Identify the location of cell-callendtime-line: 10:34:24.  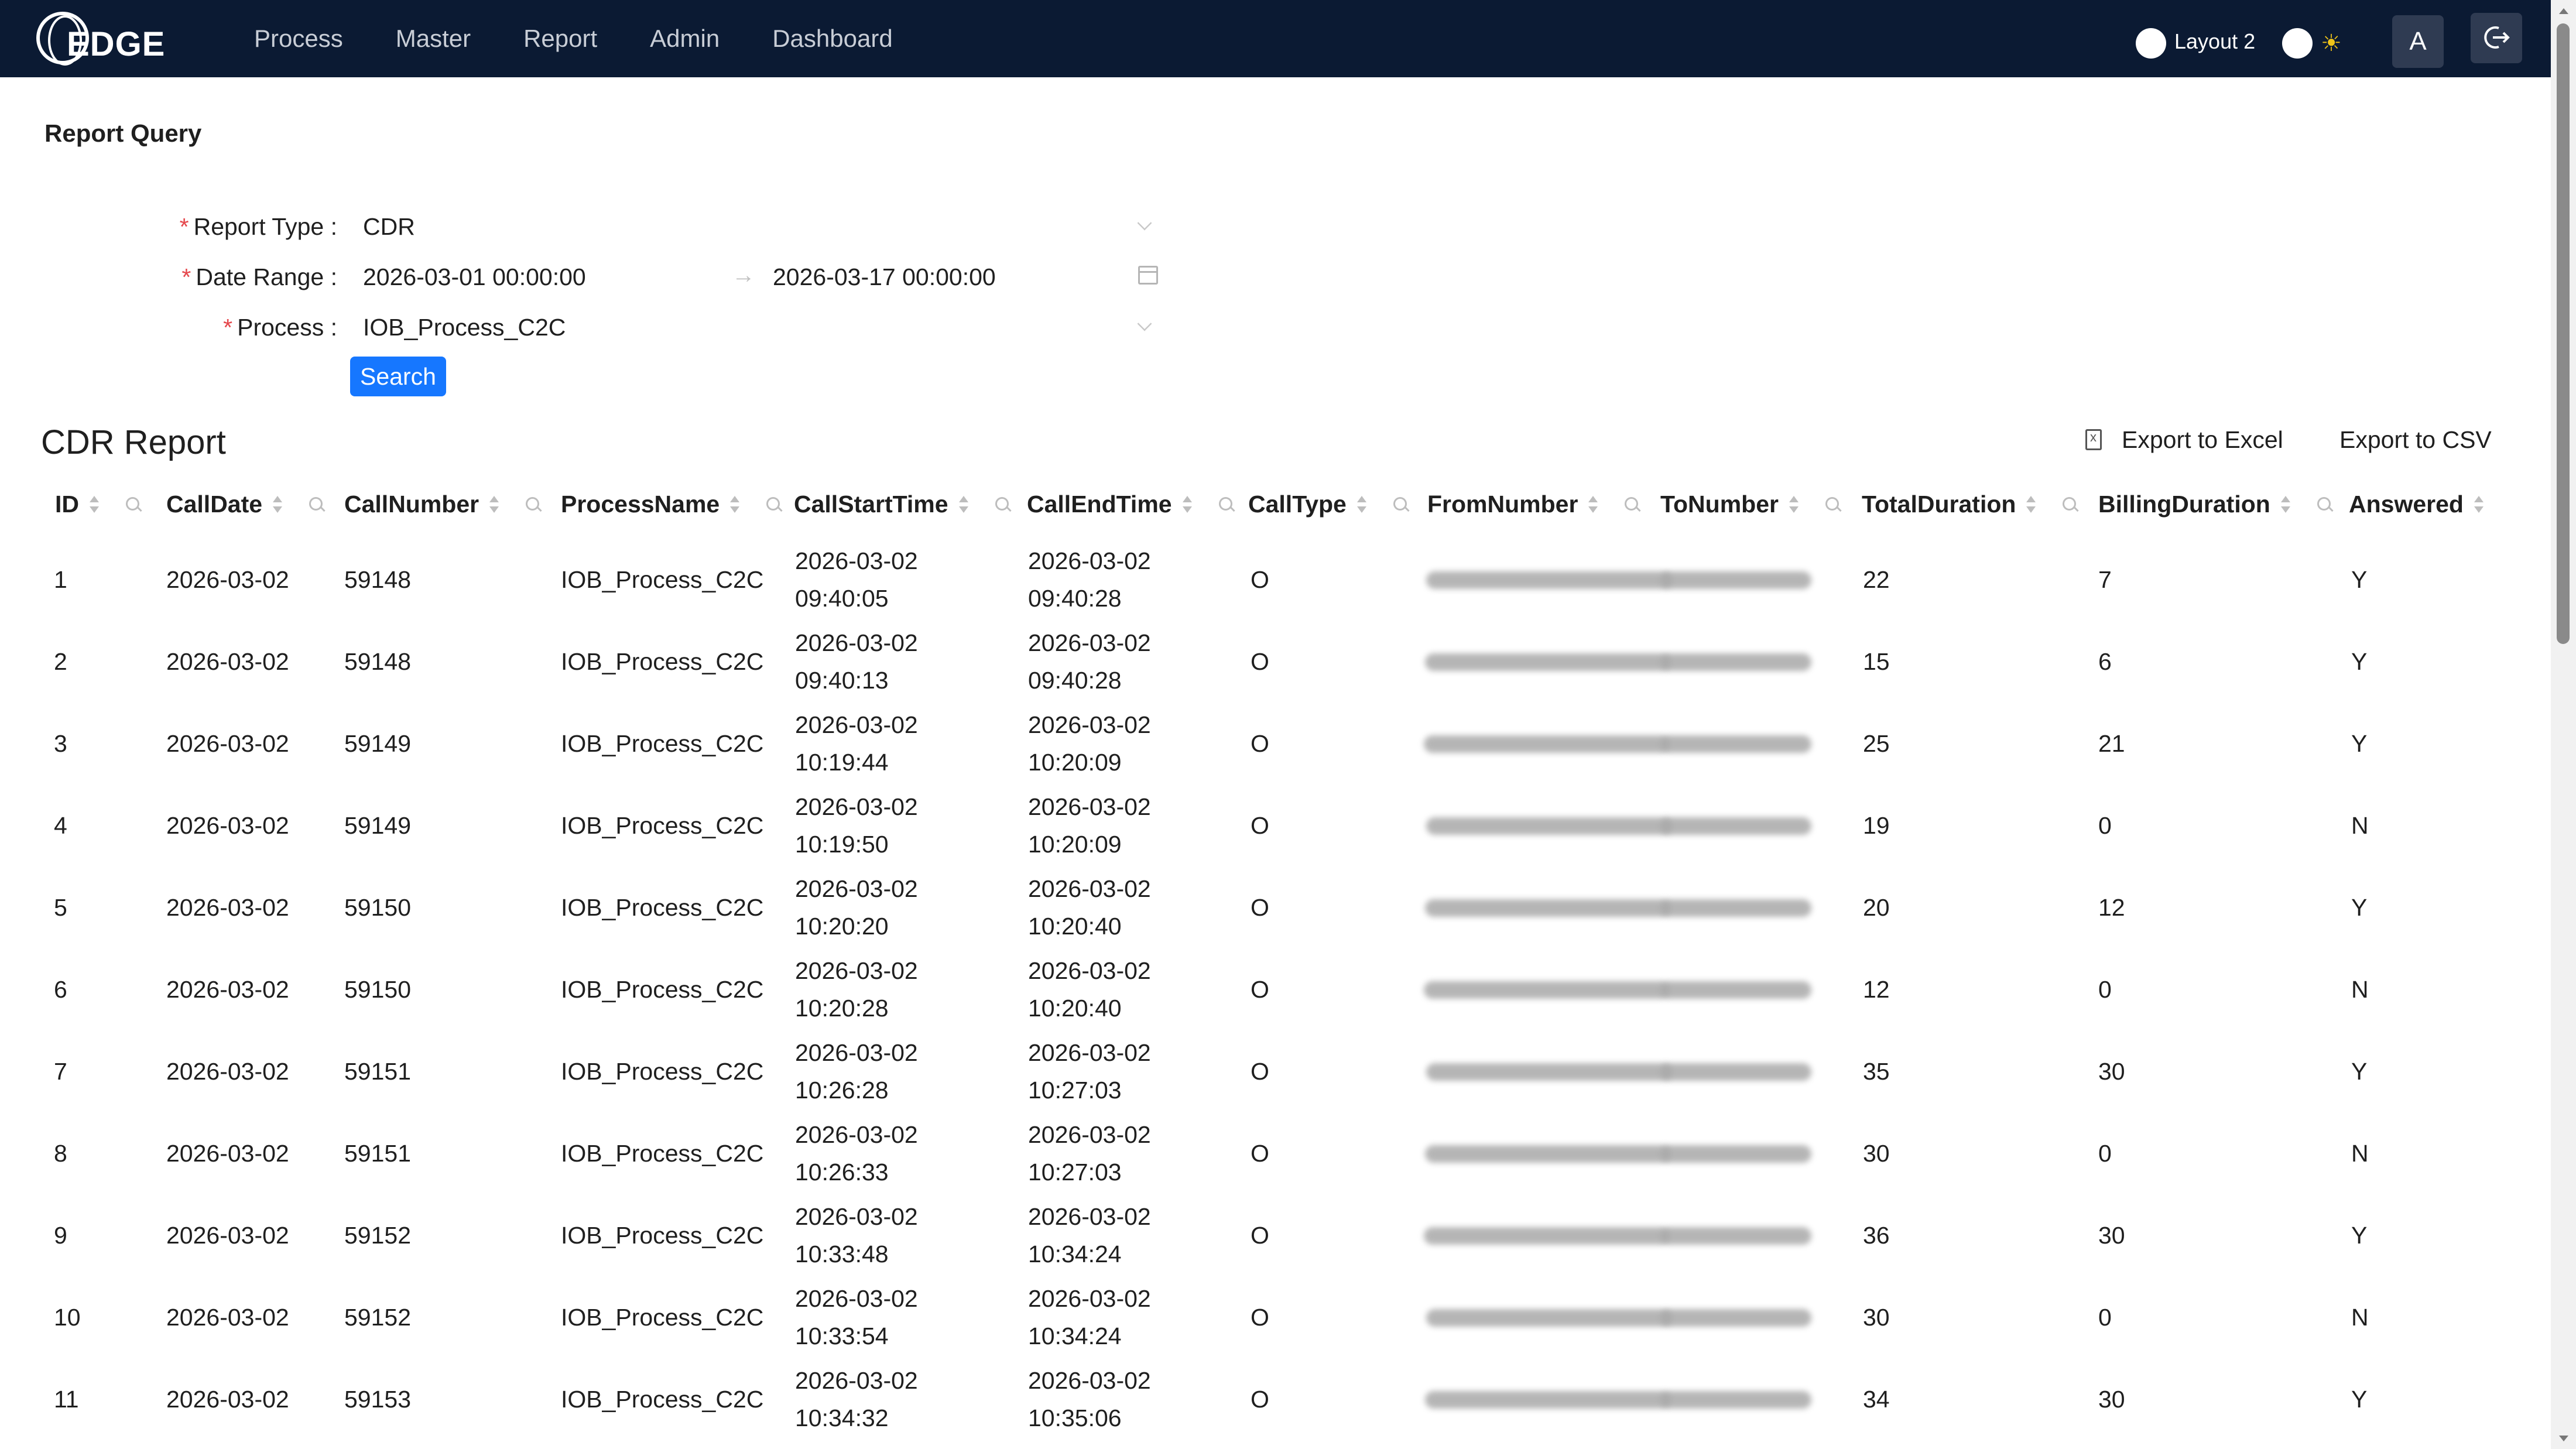
(1075, 1336).